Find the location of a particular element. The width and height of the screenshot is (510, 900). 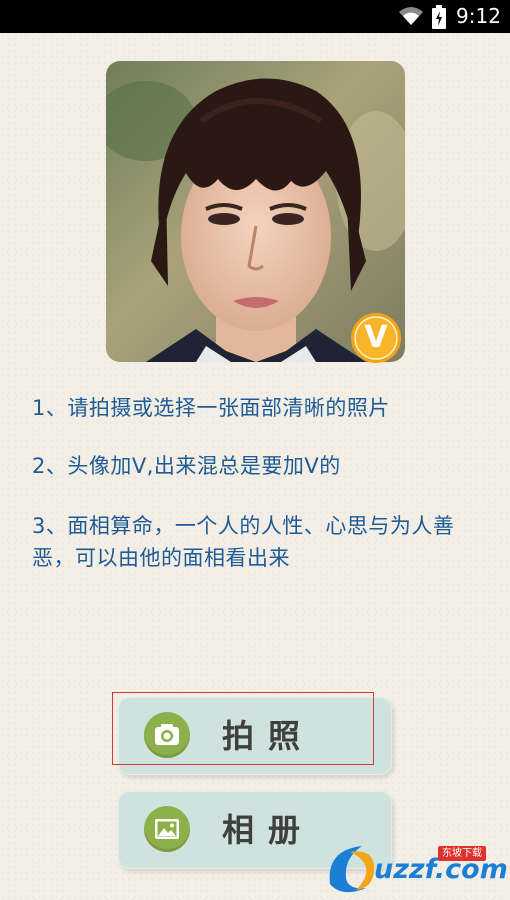

image-icon is located at coordinates (167, 829).